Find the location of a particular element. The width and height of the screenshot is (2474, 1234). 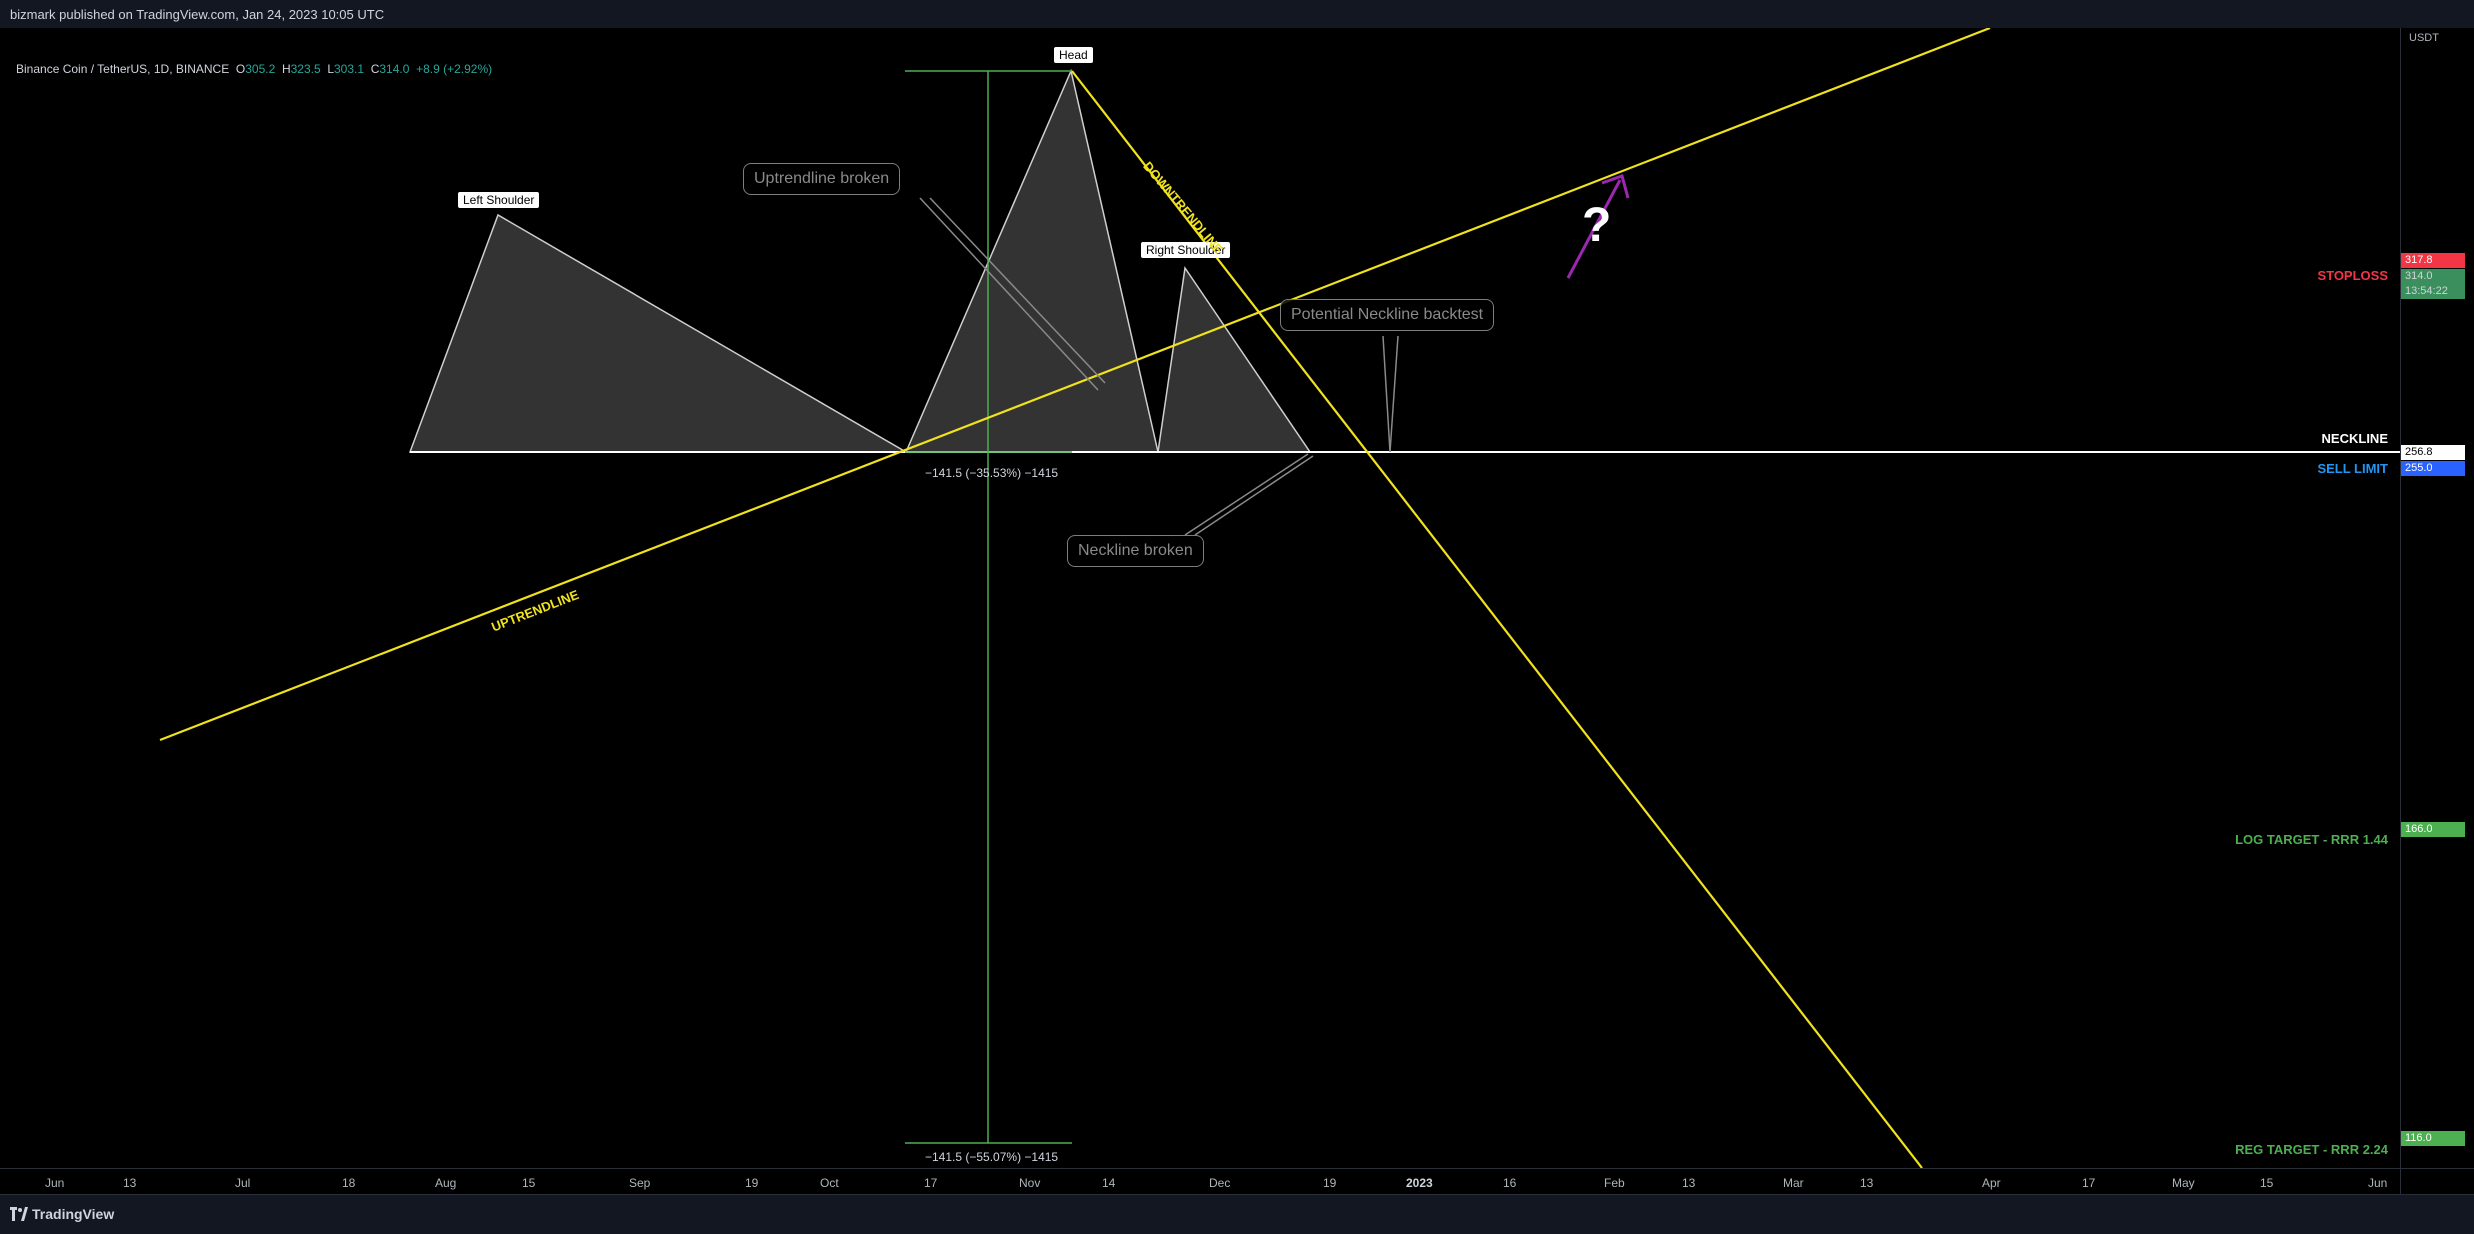

question-mark: ? is located at coordinates (1597, 225).